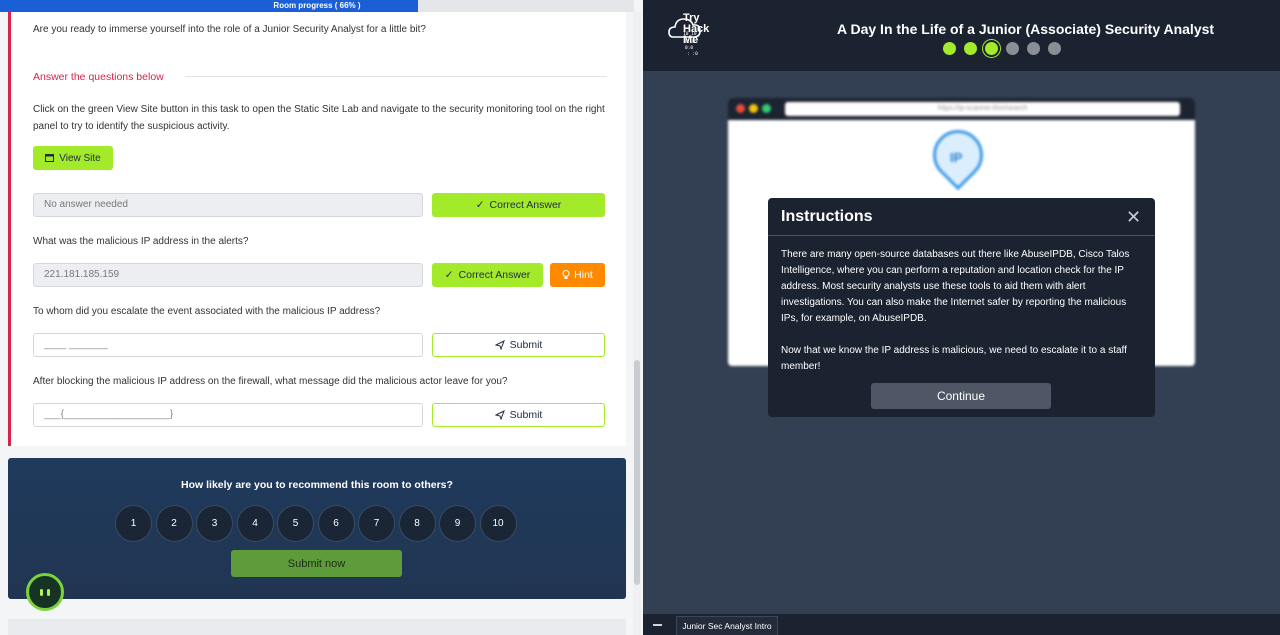 The height and width of the screenshot is (635, 1280). I want to click on rating-submit-button: Submit now, so click(316, 563).